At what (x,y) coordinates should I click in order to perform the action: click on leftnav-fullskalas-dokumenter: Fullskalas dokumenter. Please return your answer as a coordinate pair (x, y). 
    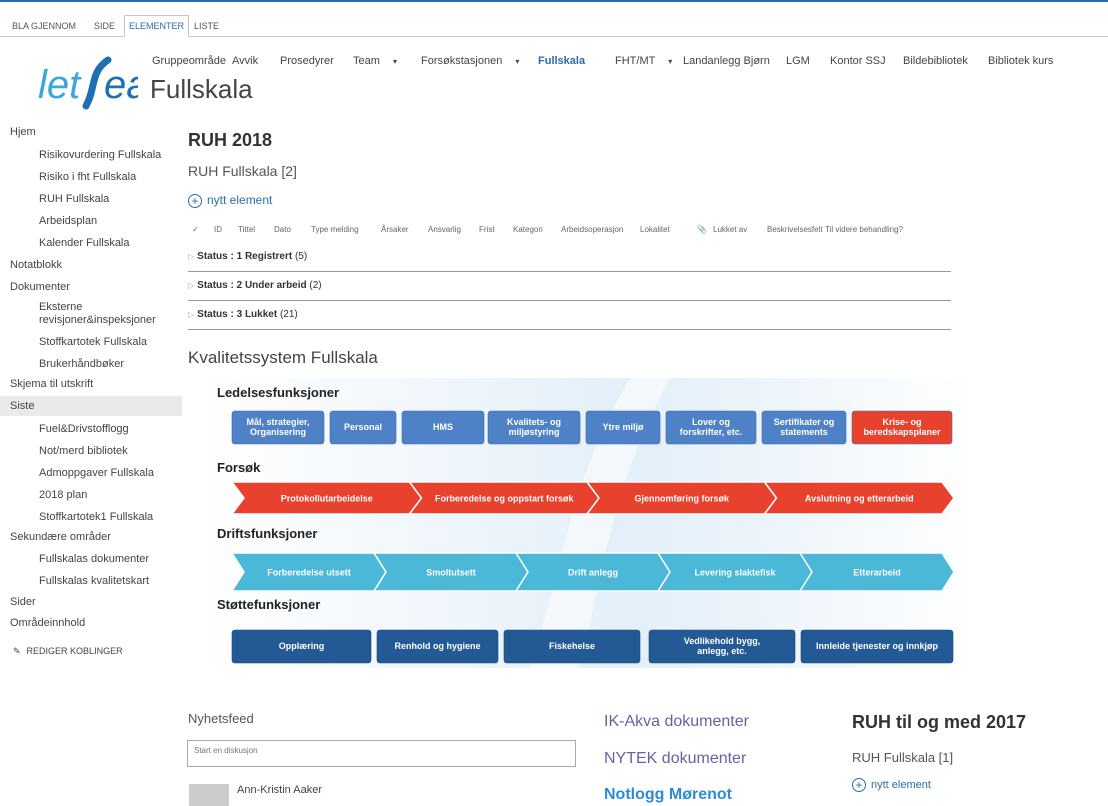
    Looking at the image, I should click on (94, 559).